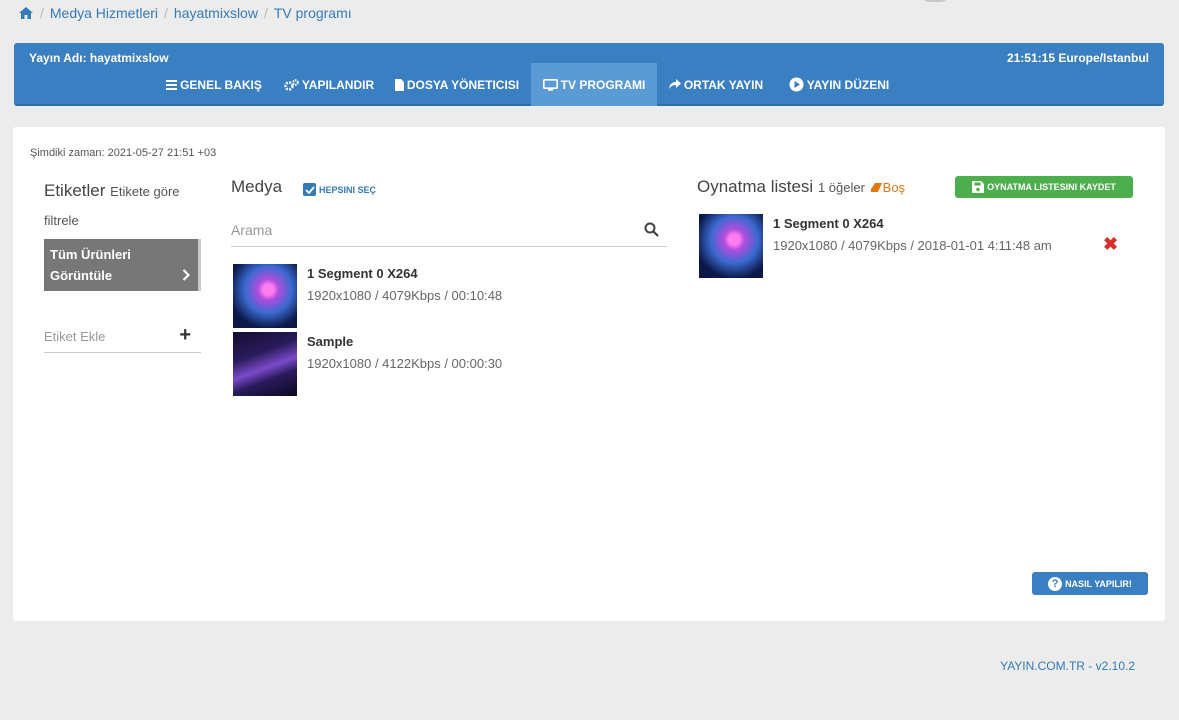  I want to click on footer-version: YAYIN.COM.TR - v2.10.2, so click(1067, 666).